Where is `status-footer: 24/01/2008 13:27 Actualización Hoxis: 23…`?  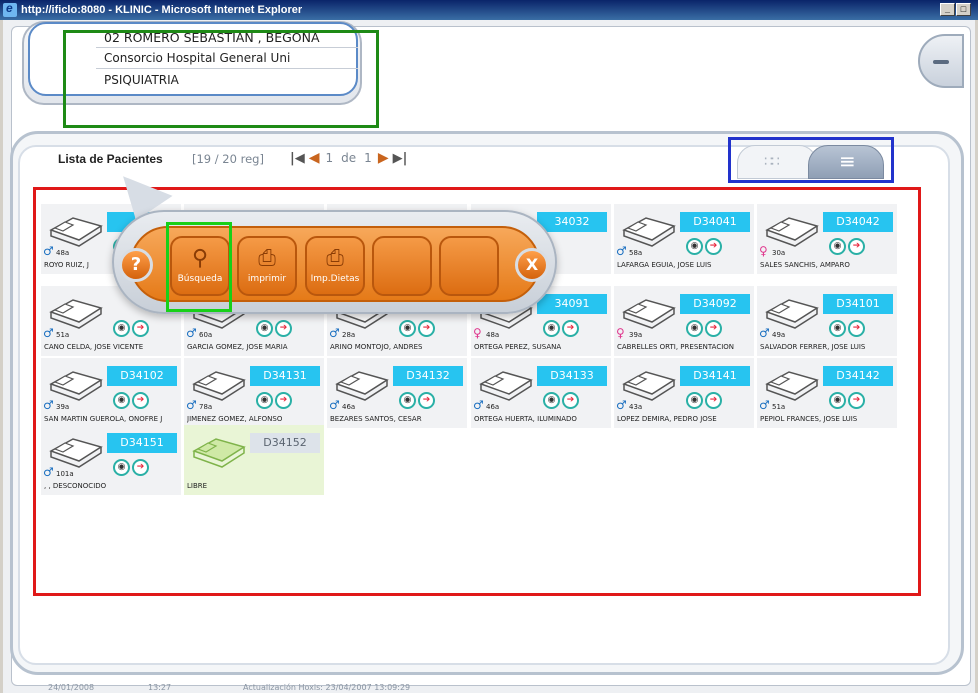 status-footer: 24/01/2008 13:27 Actualización Hoxis: 23… is located at coordinates (489, 688).